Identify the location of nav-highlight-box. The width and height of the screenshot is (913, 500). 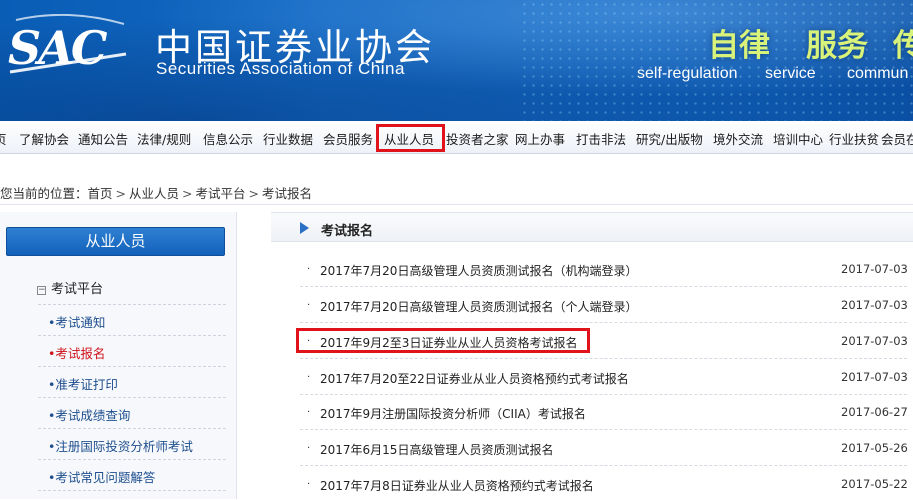
(410, 138).